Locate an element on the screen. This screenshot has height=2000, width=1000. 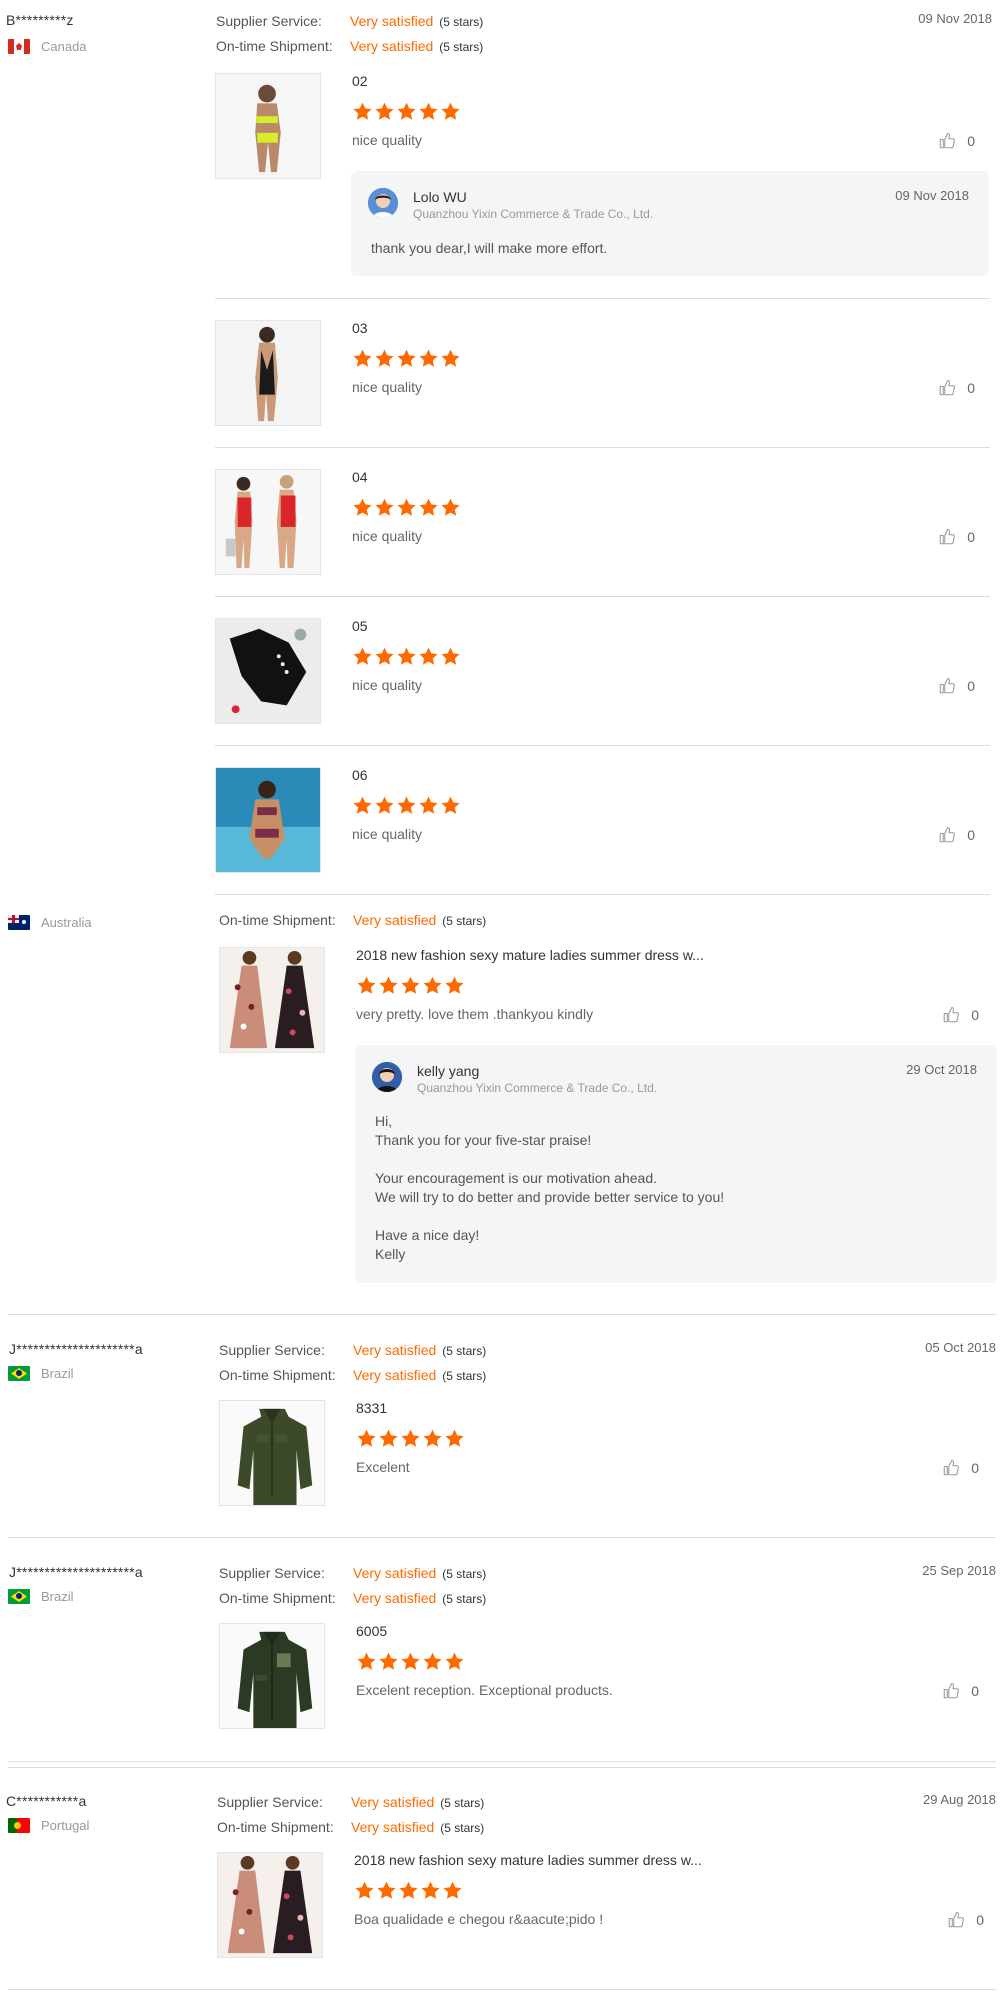
product-title: 06 is located at coordinates (360, 775).